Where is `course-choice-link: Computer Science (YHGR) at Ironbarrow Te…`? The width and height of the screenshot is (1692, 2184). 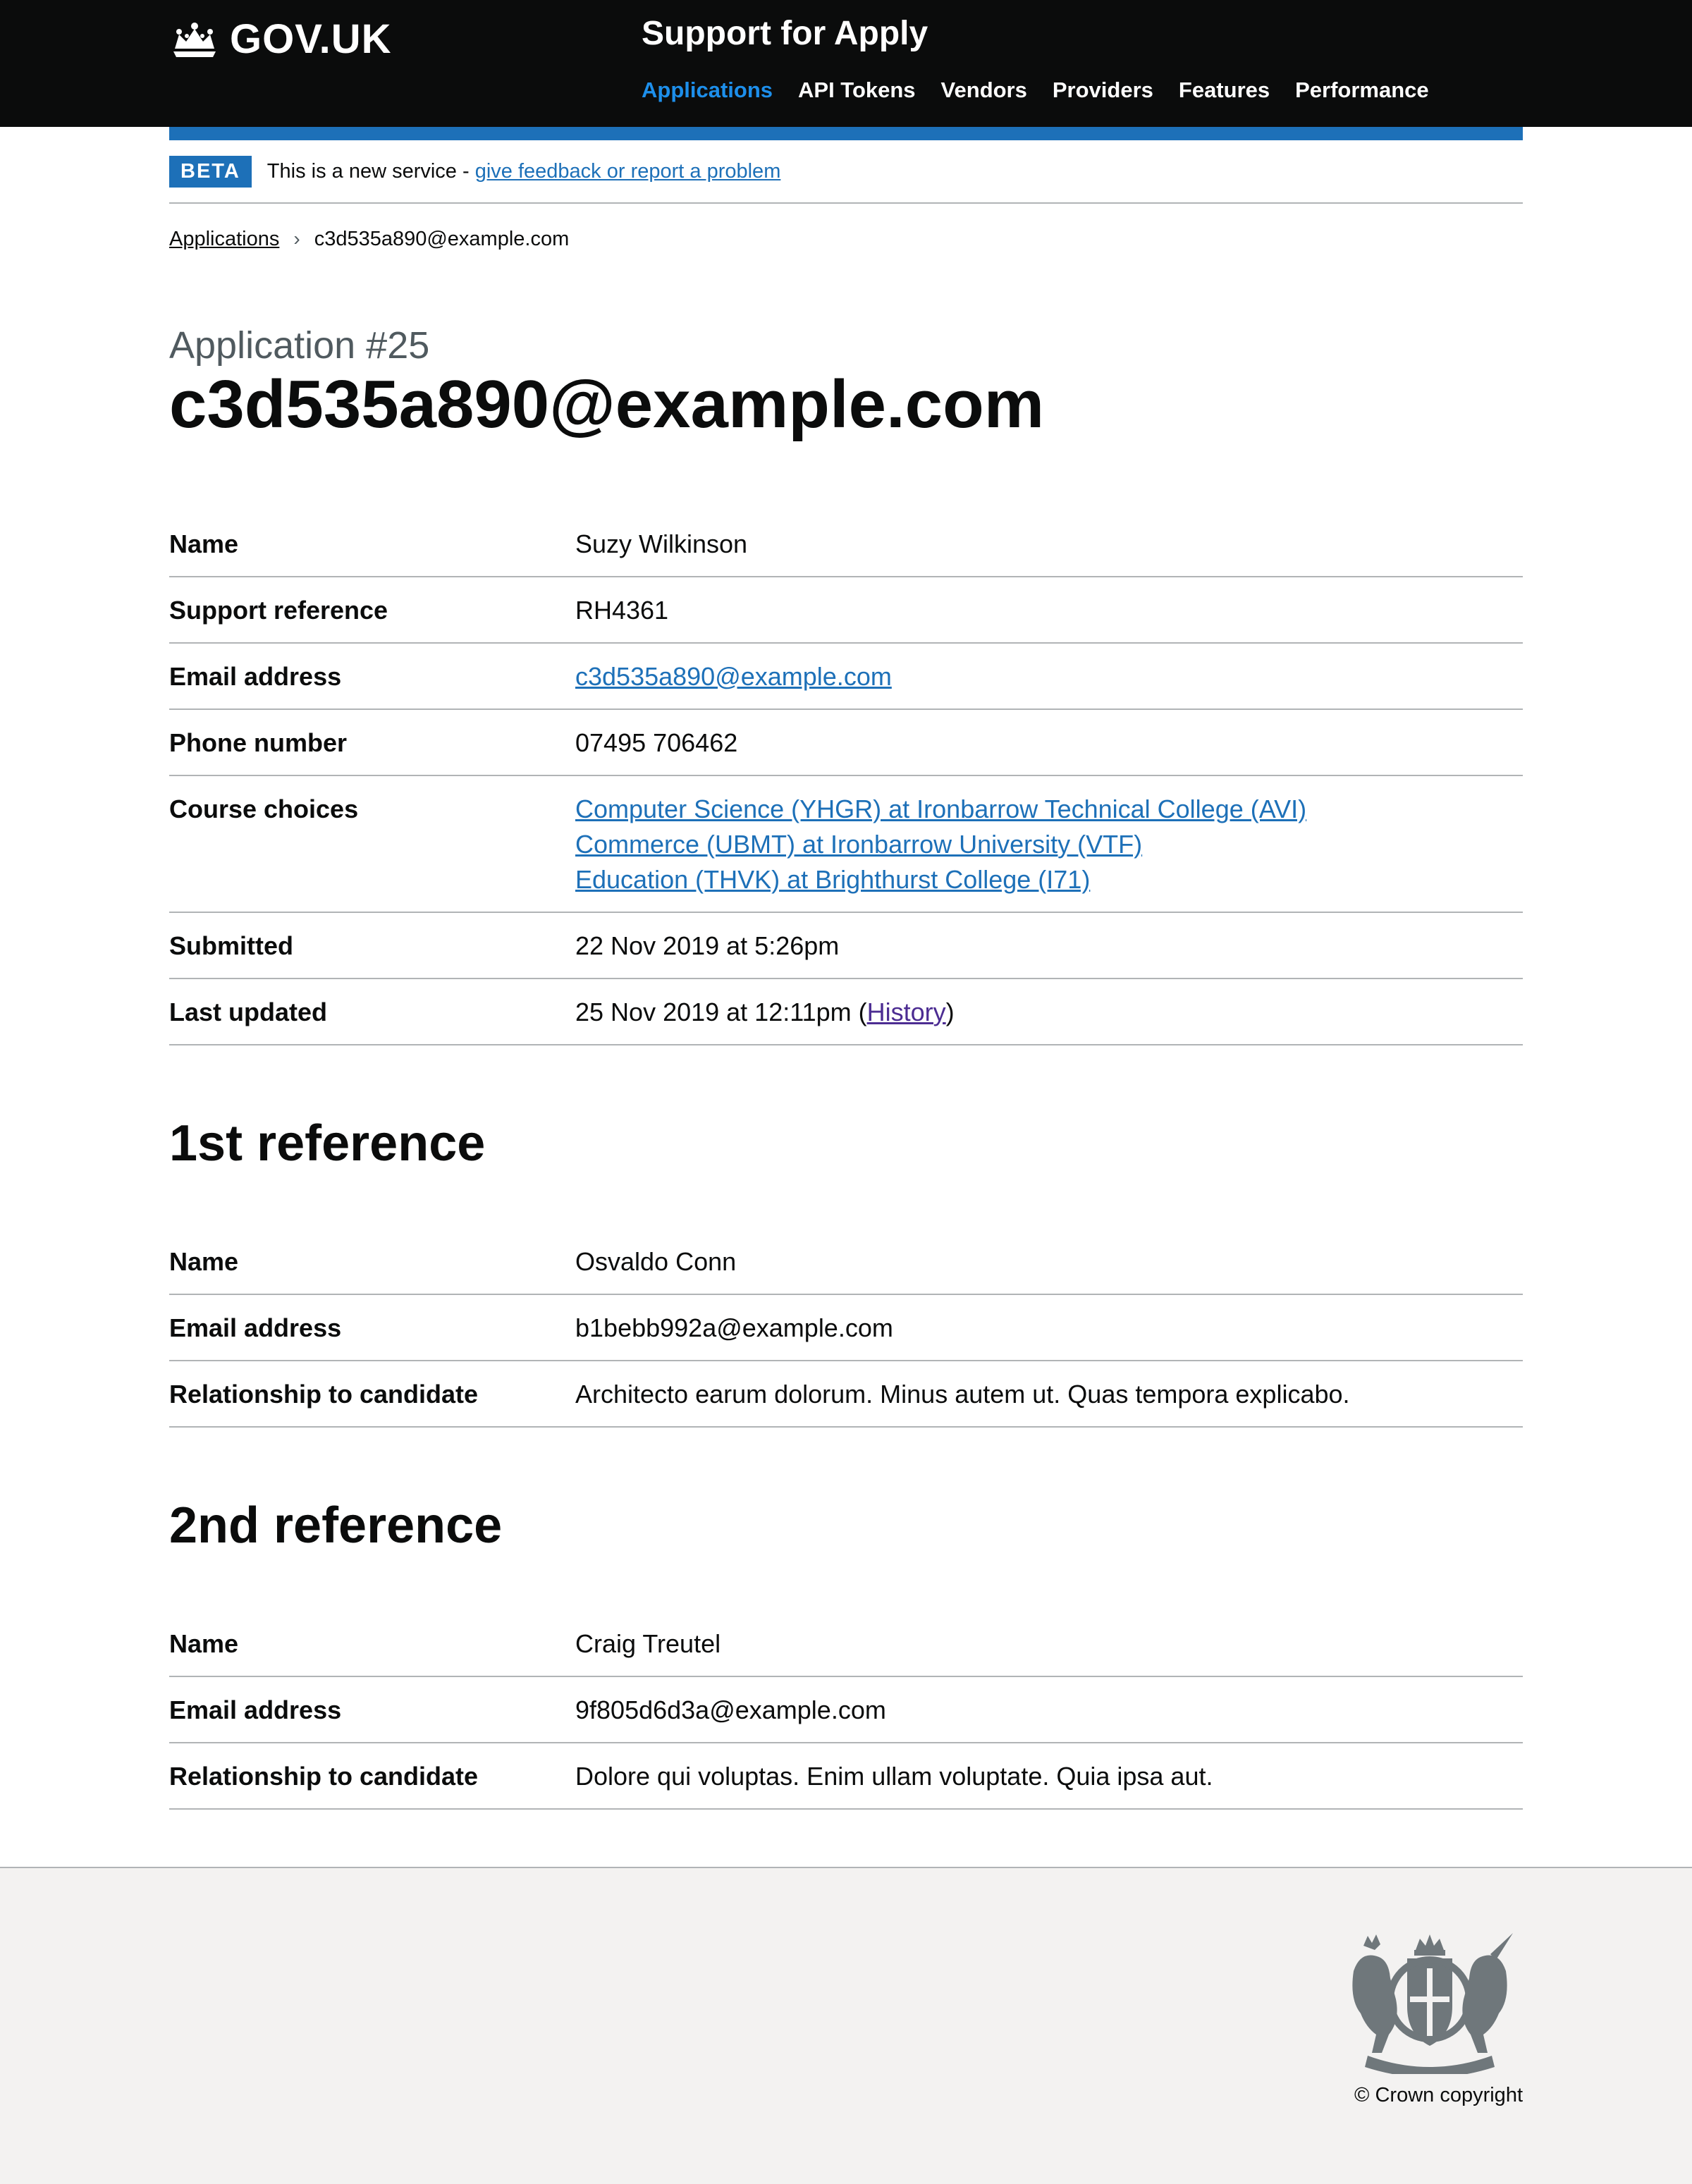 course-choice-link: Computer Science (YHGR) at Ironbarrow Te… is located at coordinates (940, 809).